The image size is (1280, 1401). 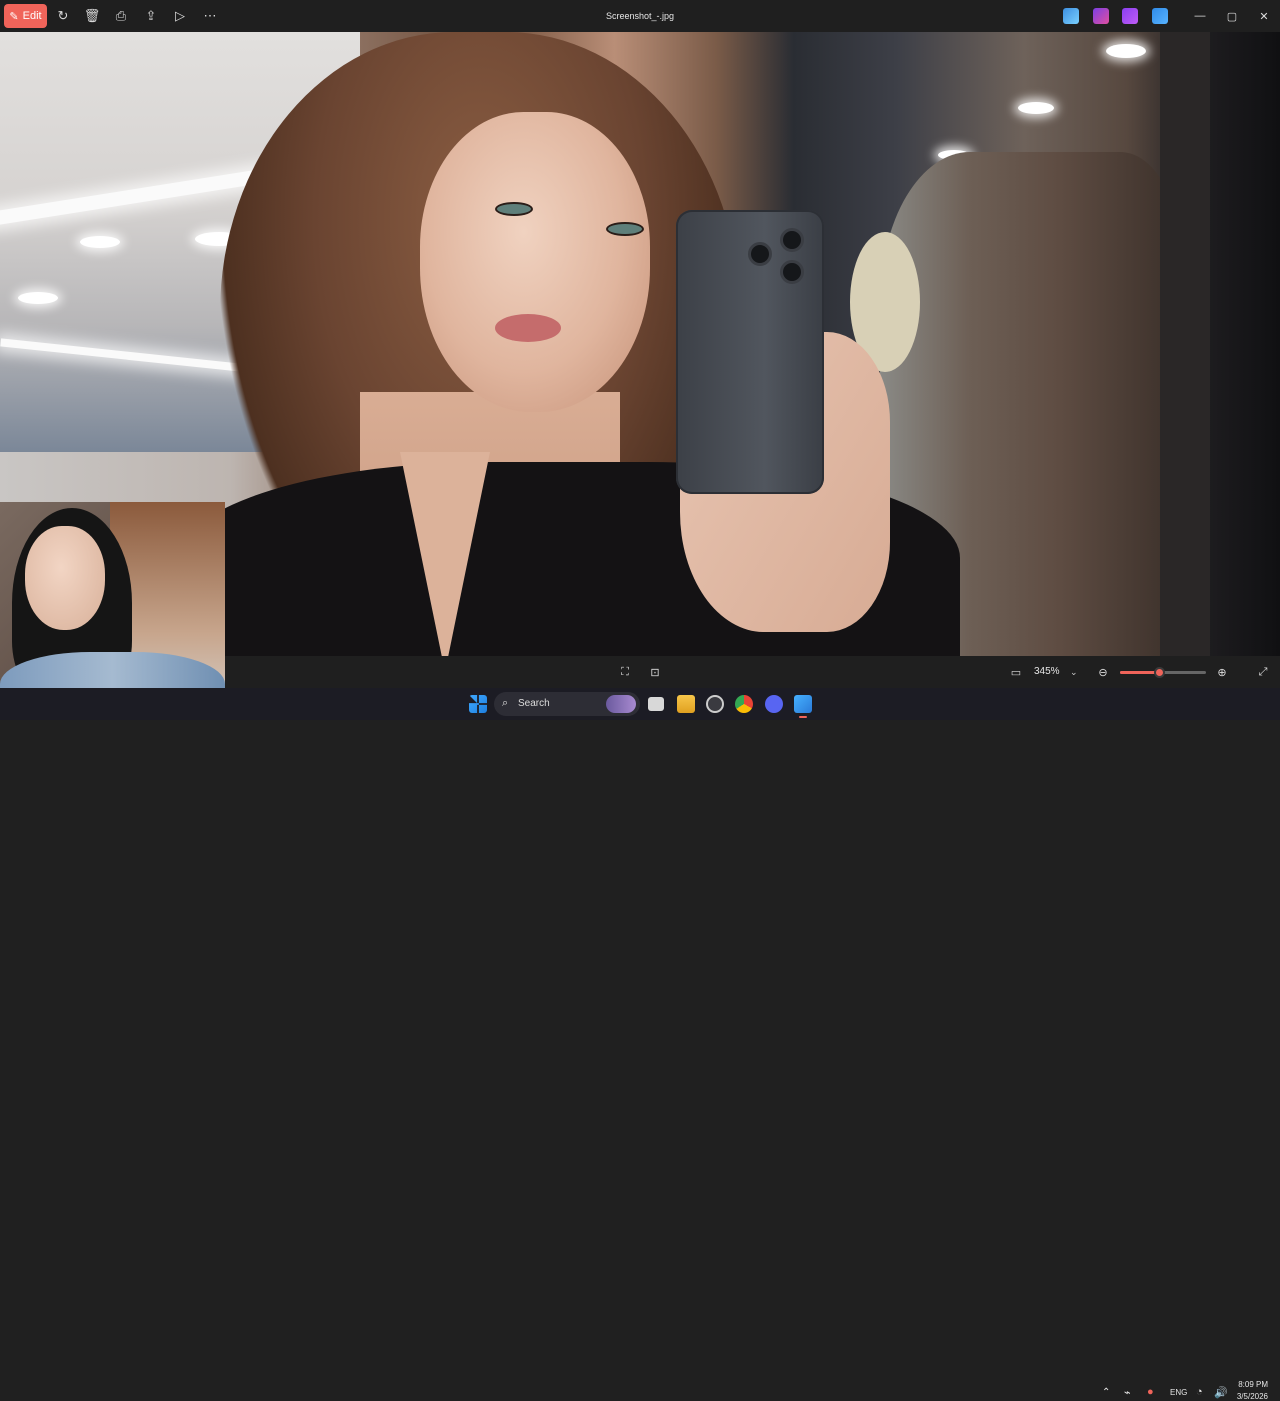 What do you see at coordinates (1178, 1392) in the screenshot?
I see `language-indicator: ENG` at bounding box center [1178, 1392].